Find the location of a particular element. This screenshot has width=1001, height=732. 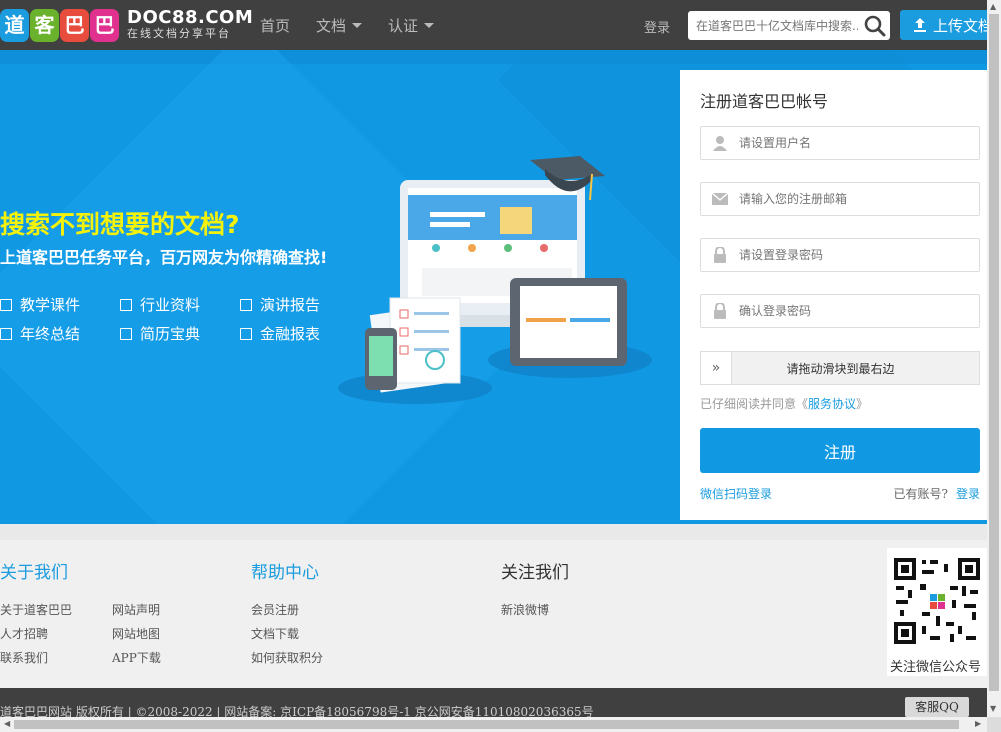

slider-text: 请拖动滑块到最右边 is located at coordinates (840, 368).